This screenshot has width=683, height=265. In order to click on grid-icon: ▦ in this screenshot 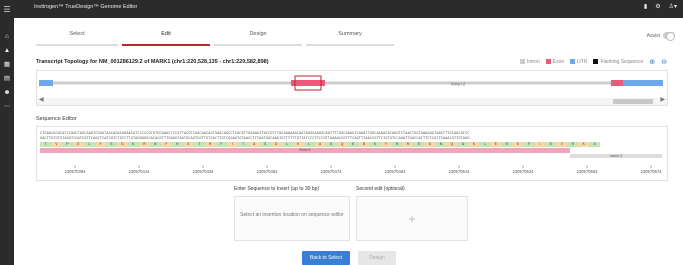, I will do `click(7, 65)`.